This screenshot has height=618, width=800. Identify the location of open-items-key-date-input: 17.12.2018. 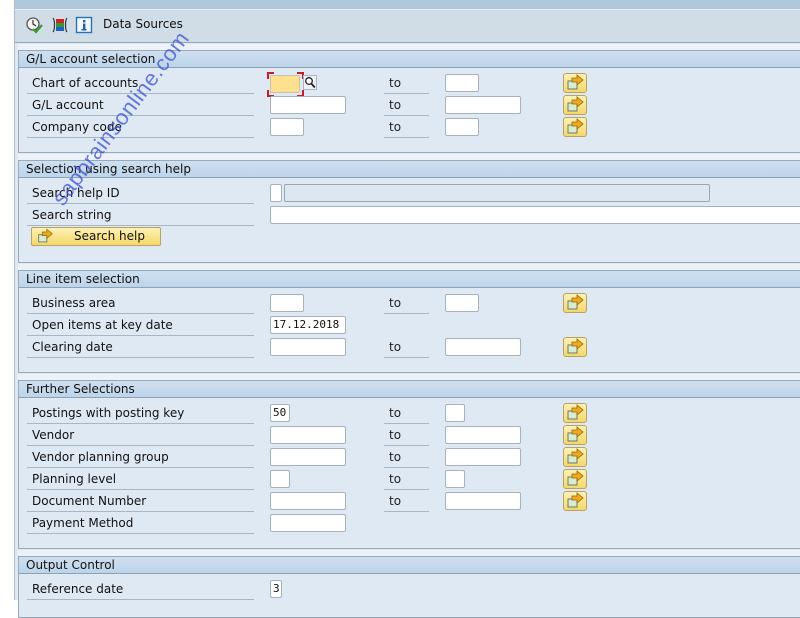
(308, 325).